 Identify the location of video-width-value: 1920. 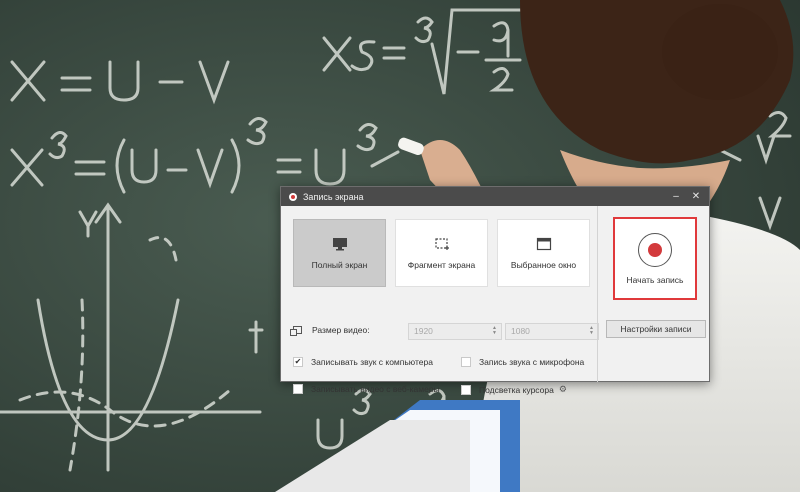
(423, 331).